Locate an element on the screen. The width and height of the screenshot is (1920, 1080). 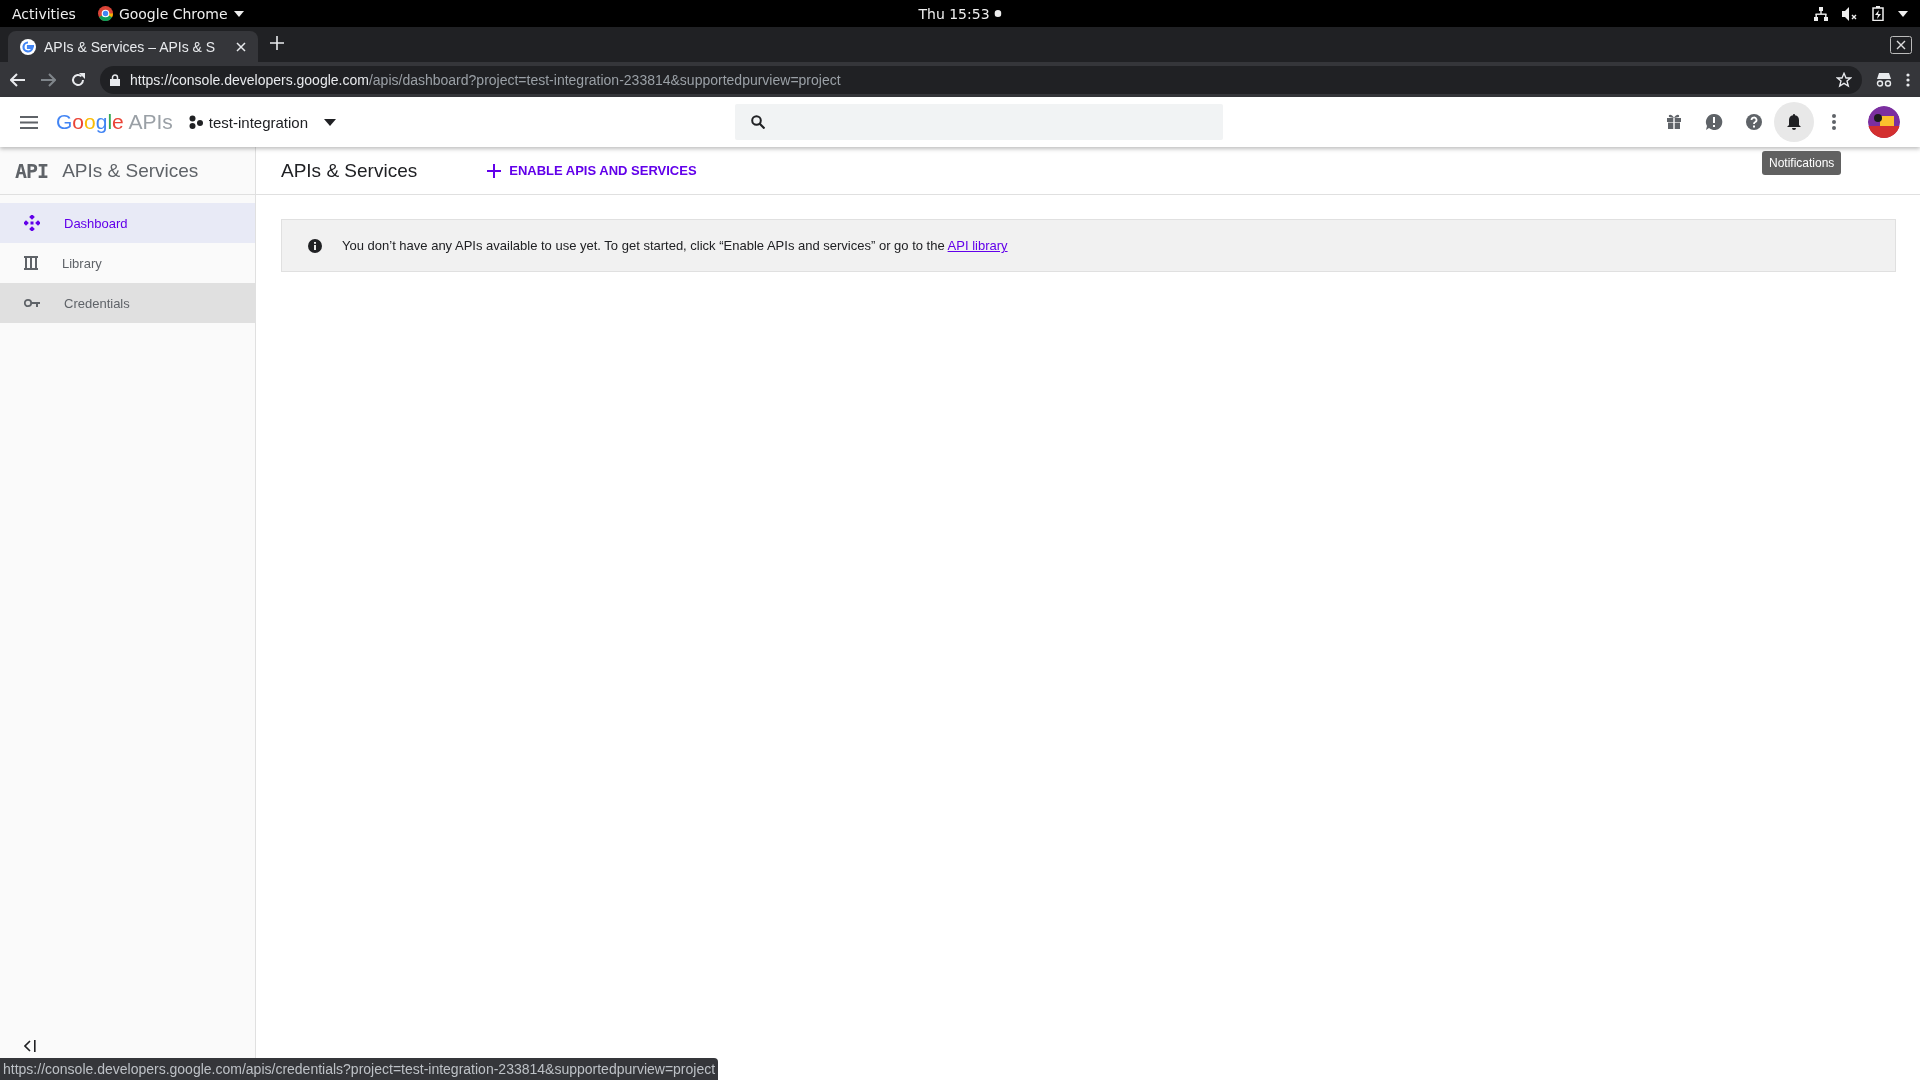
enable-apis-button: ENABLE APIS AND SERVICES is located at coordinates (592, 170).